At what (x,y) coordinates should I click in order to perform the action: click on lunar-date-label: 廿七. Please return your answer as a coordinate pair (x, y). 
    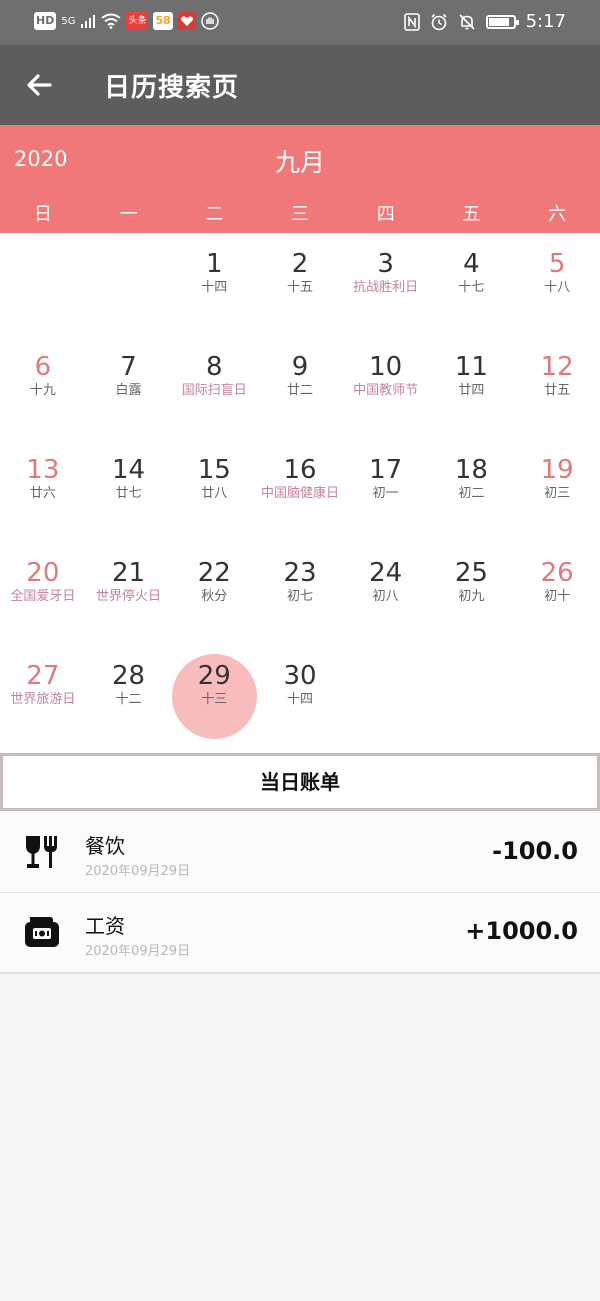
    Looking at the image, I should click on (128, 493).